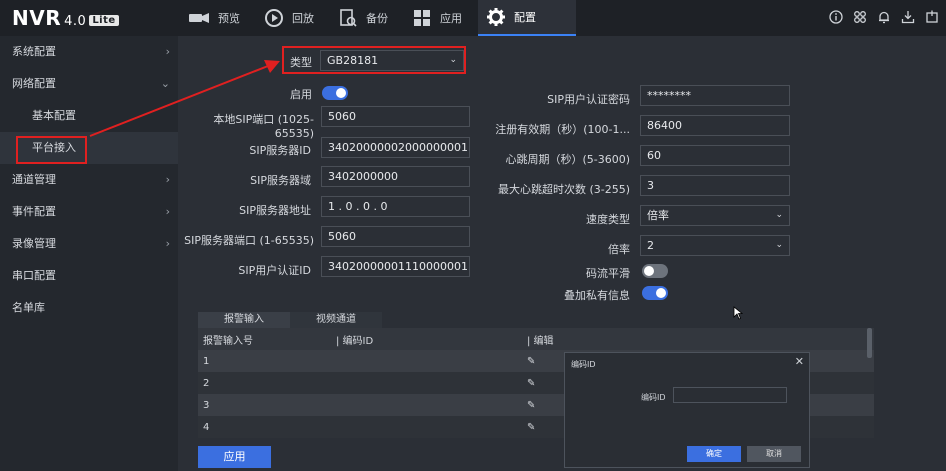  Describe the element at coordinates (715, 245) in the screenshot. I see `rate-select: 2 ⌄` at that location.